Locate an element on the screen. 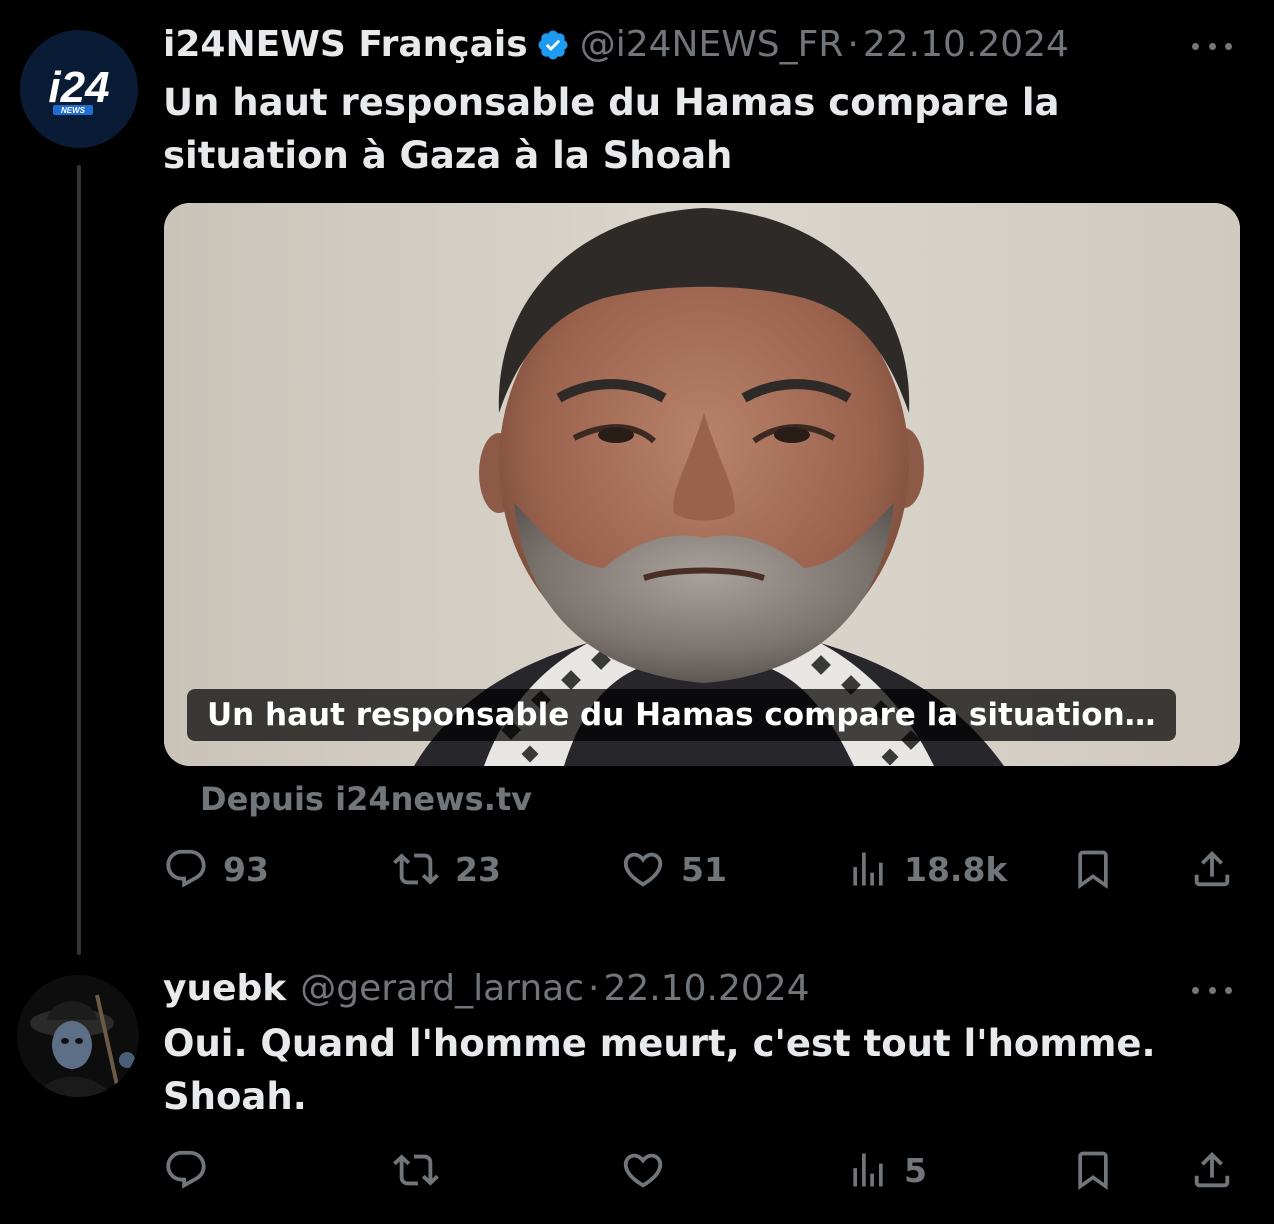 This screenshot has height=1224, width=1274. views-count: 18.8k is located at coordinates (956, 869).